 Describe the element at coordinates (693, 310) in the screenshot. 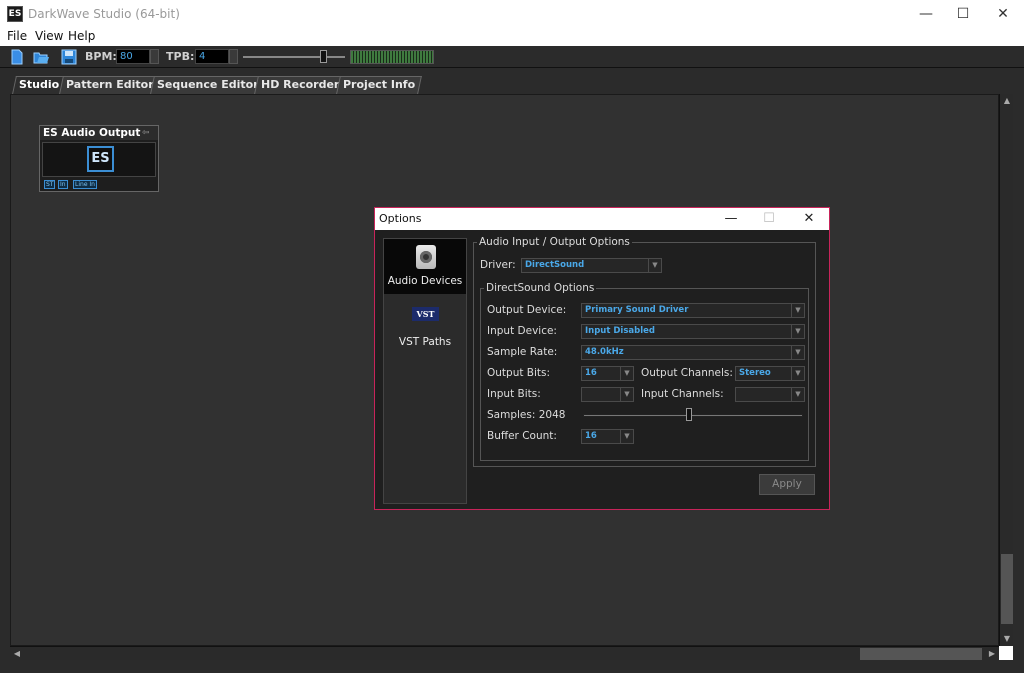

I see `output-device-select: Primary Sound Driver ▼` at that location.